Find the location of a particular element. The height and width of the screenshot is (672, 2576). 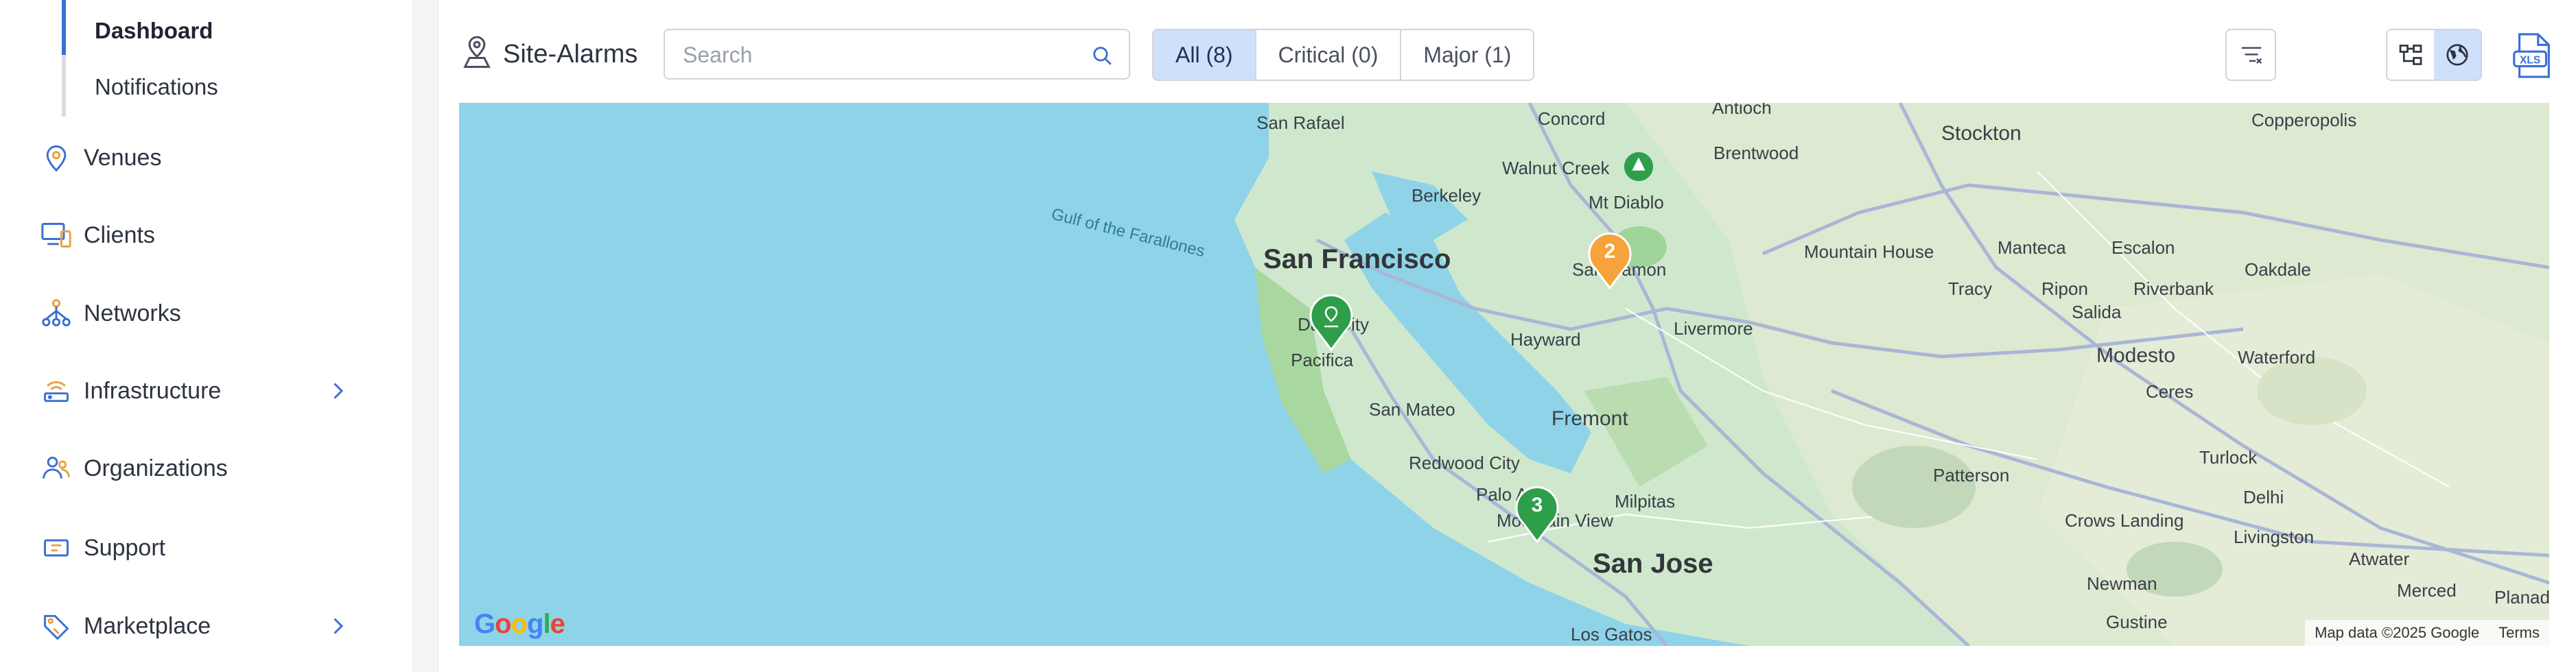

export-xls-button: XLS is located at coordinates (2533, 56).